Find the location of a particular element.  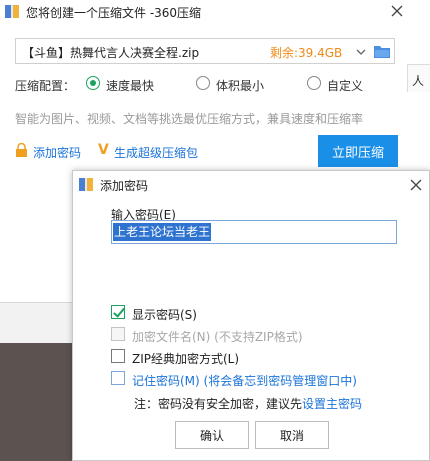

radio-fastest-label: 速度最快 is located at coordinates (130, 86).